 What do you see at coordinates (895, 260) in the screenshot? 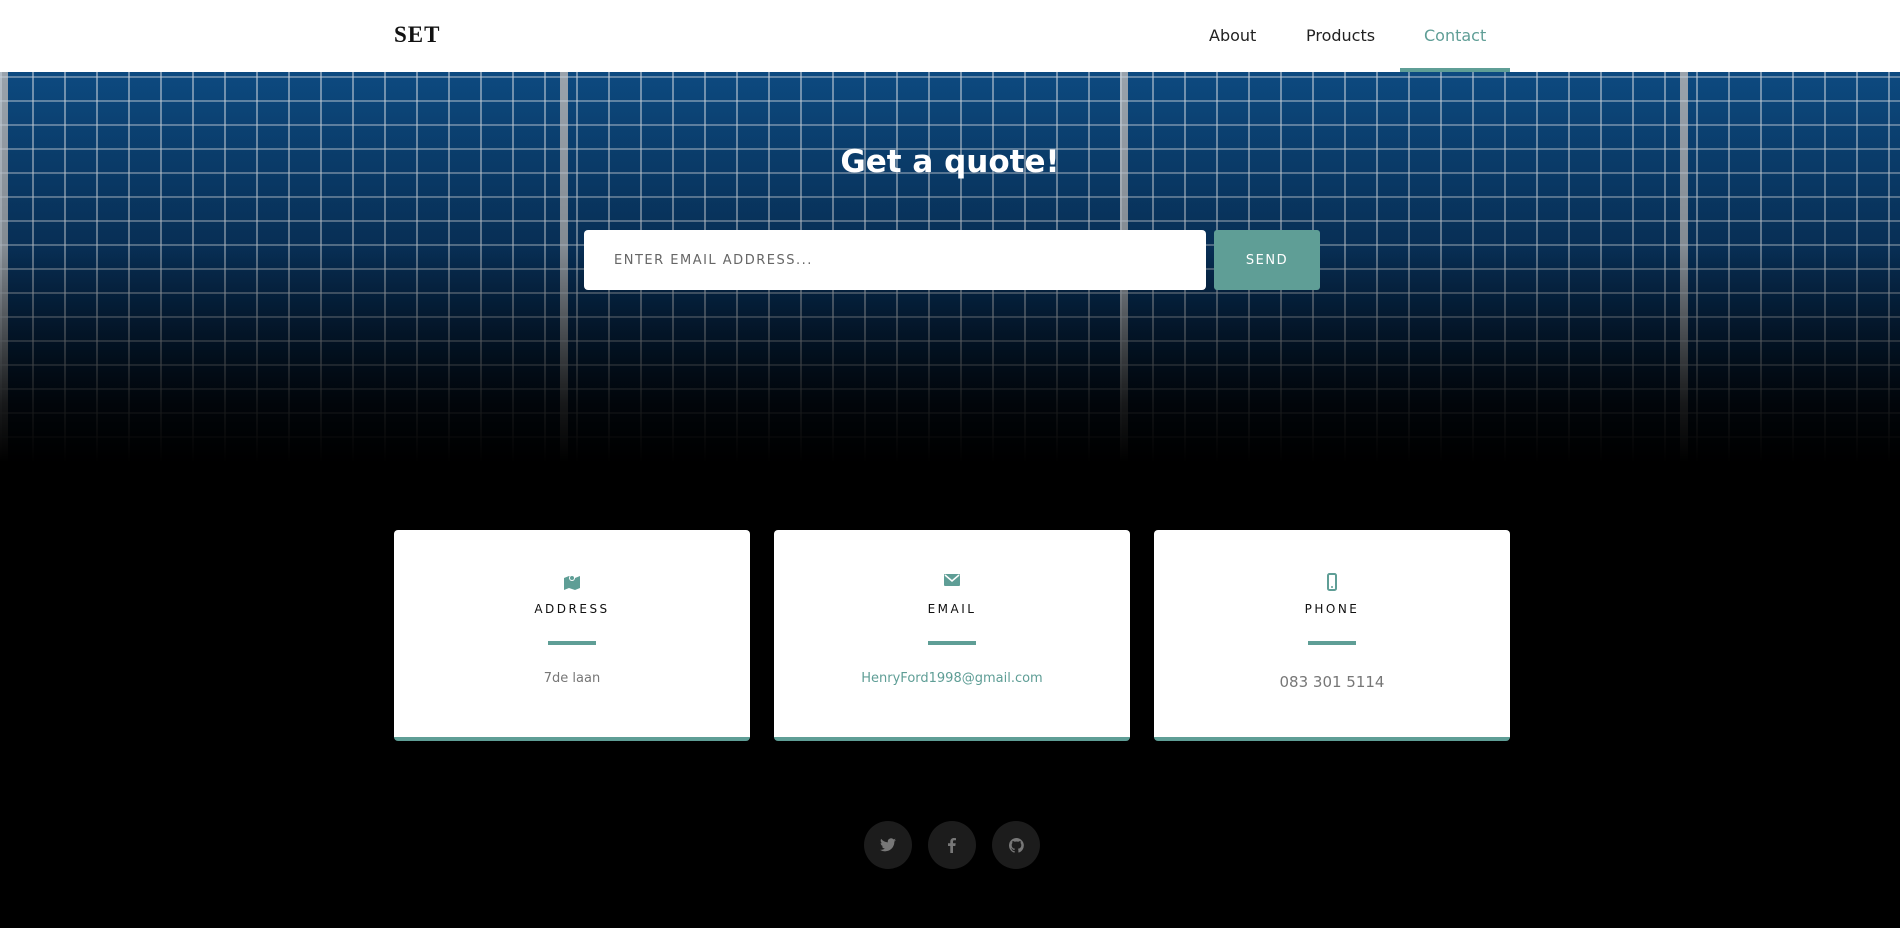
I see `email-input` at bounding box center [895, 260].